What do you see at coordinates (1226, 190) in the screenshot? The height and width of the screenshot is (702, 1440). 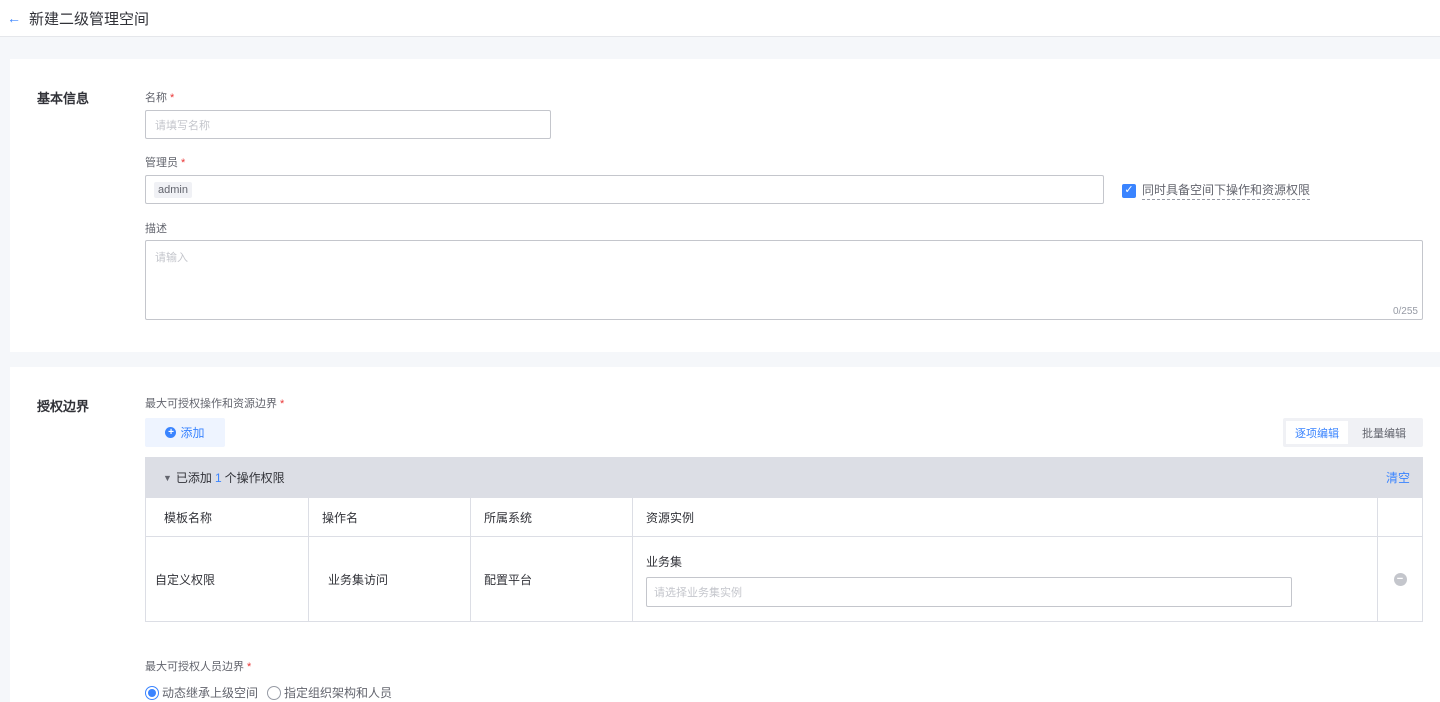 I see `checkbox-label: 同时具备空间下操作和资源权限` at bounding box center [1226, 190].